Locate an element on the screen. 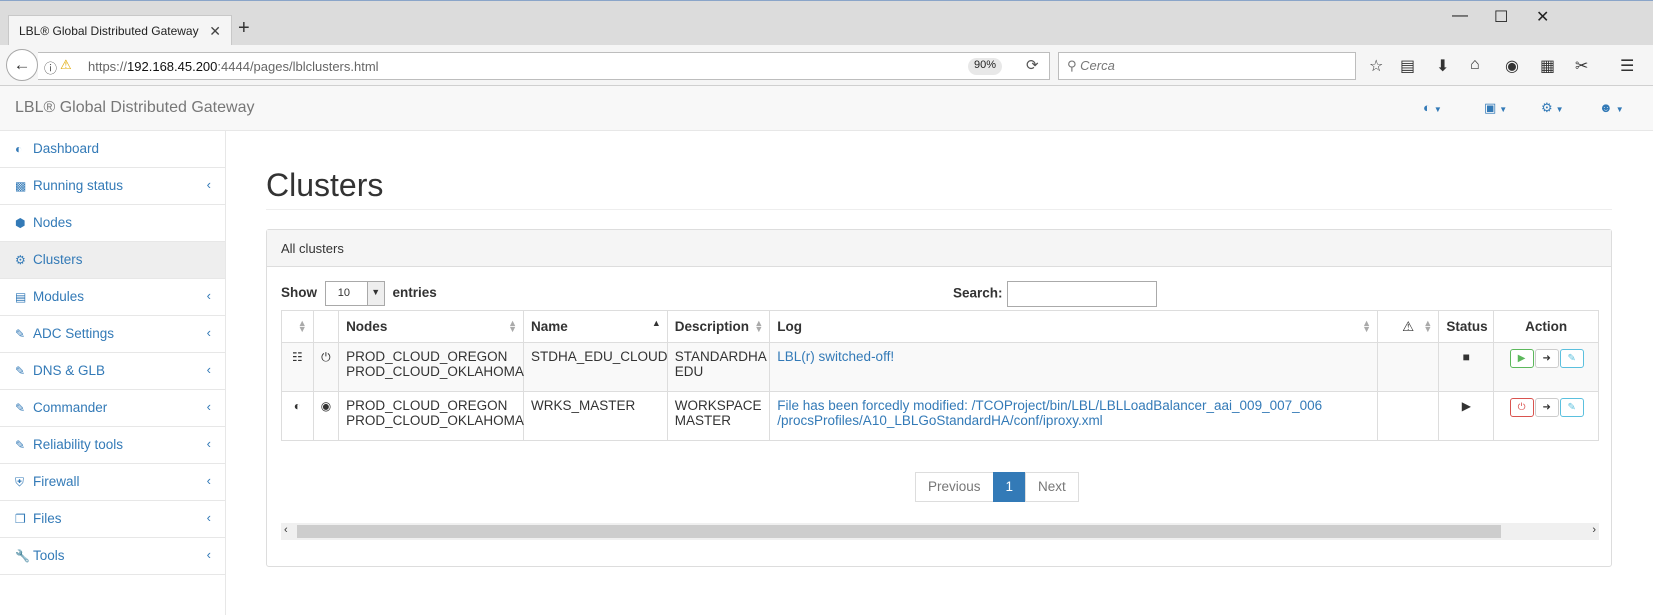  next-page-button: Next is located at coordinates (1052, 487).